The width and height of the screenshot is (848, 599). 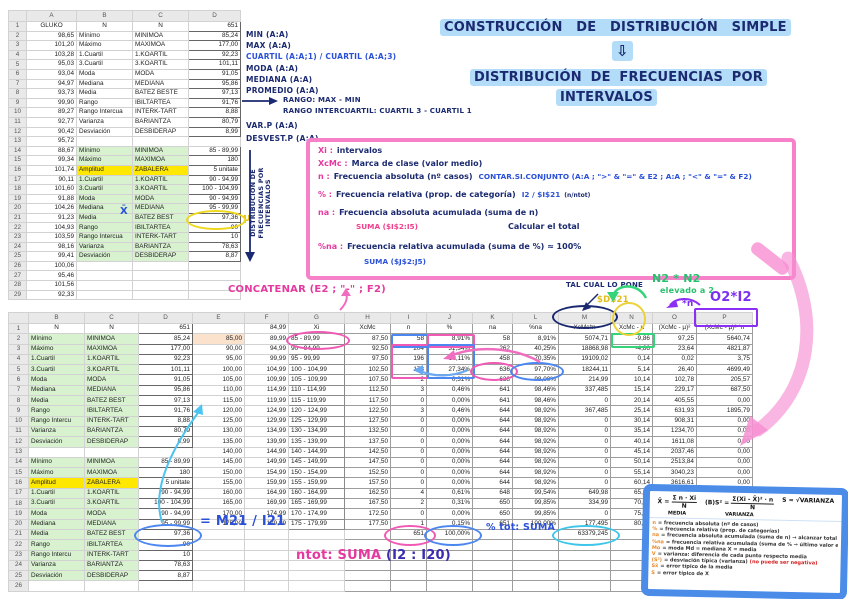 I want to click on cell-P15: 0,00, so click(x=724, y=473).